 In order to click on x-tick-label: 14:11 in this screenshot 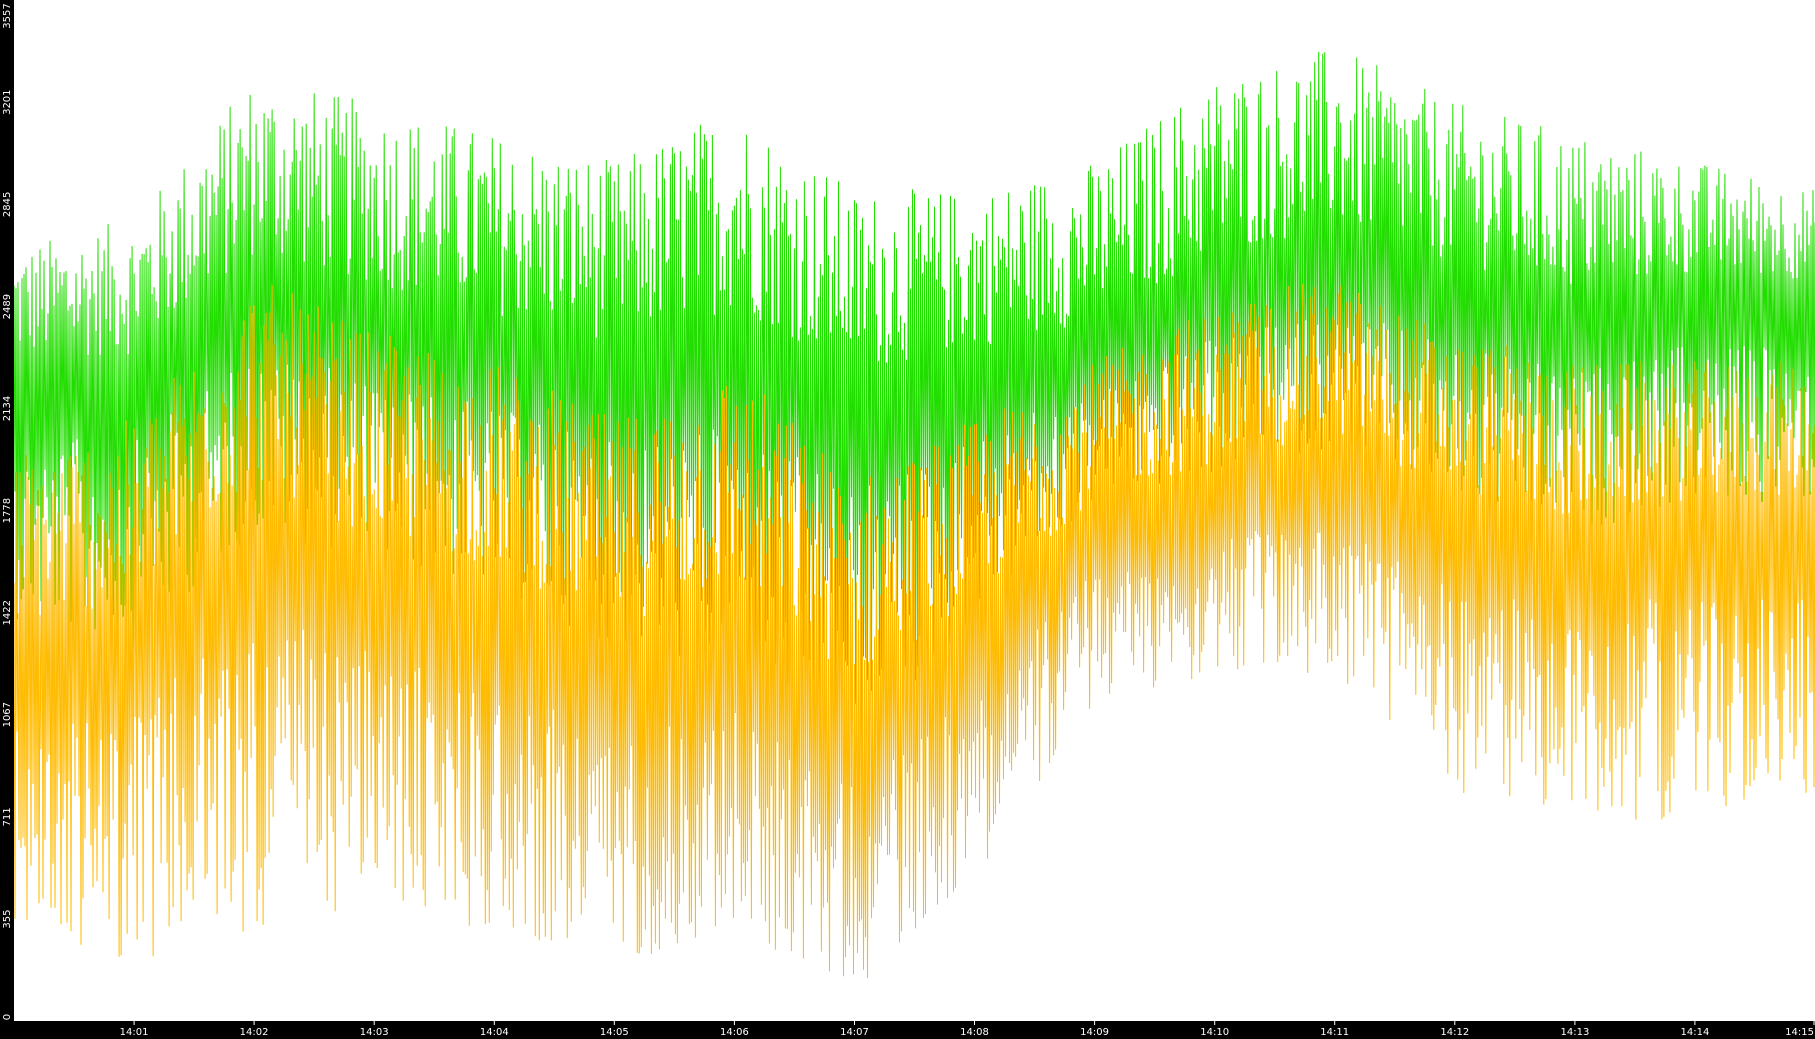, I will do `click(1334, 1032)`.